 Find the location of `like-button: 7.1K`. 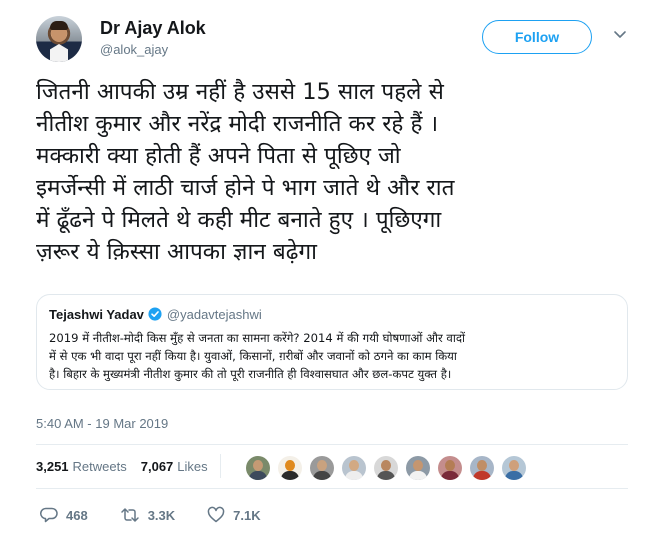

like-button: 7.1K is located at coordinates (234, 515).